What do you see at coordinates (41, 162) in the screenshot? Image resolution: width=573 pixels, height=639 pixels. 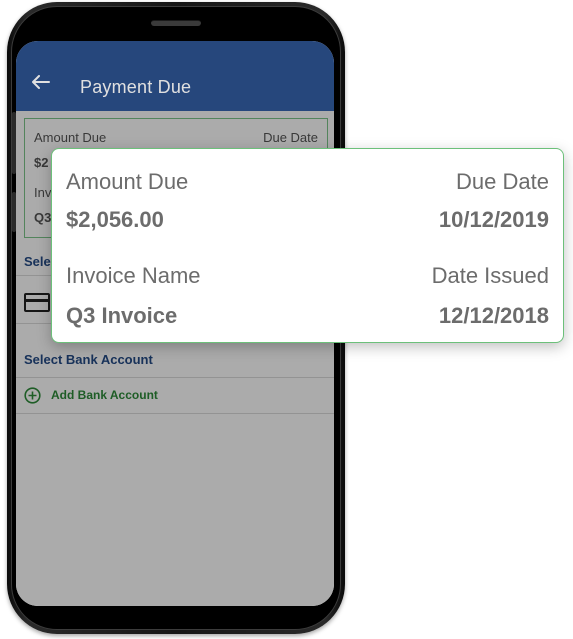 I see `amount-due-value: $2` at bounding box center [41, 162].